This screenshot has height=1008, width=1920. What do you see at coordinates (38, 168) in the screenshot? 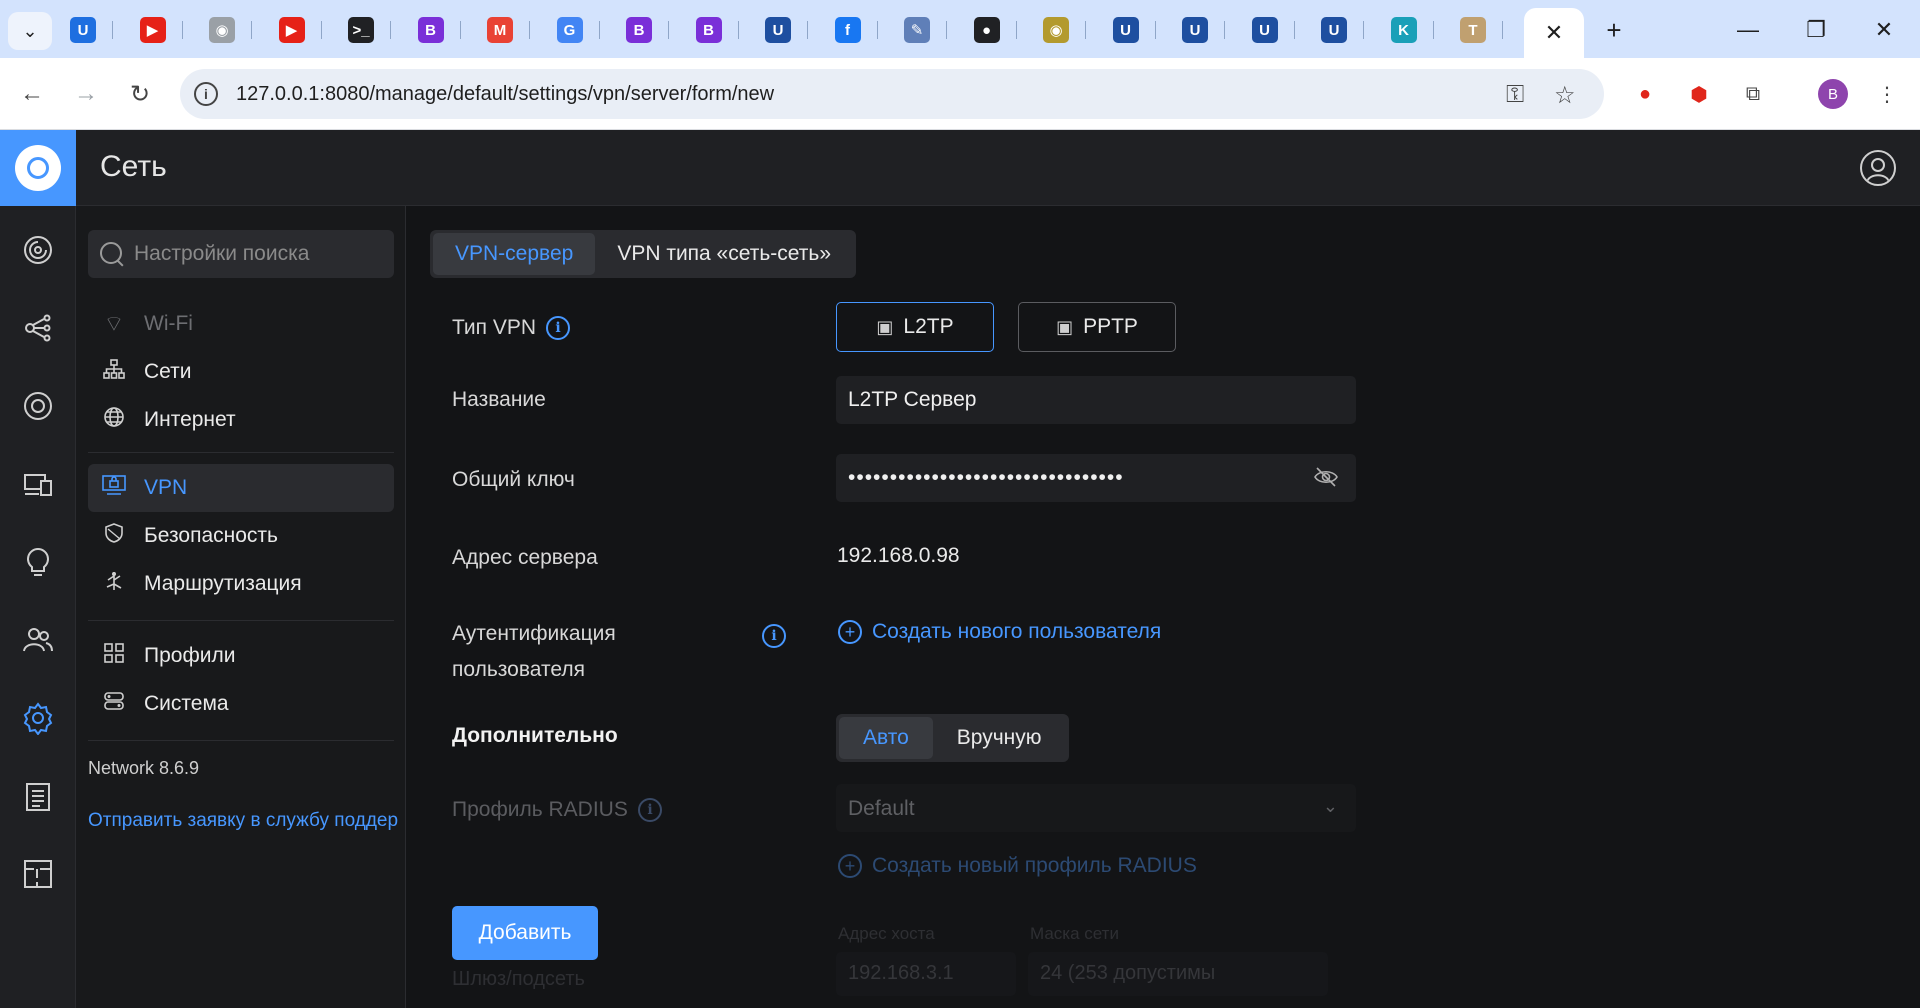
I see `app-logo-icon` at bounding box center [38, 168].